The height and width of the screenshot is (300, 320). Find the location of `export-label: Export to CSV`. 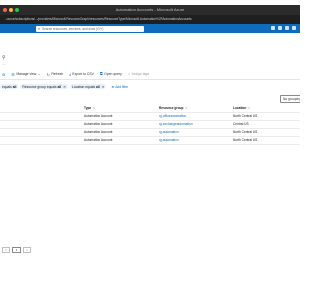

export-label: Export to CSV is located at coordinates (83, 74).